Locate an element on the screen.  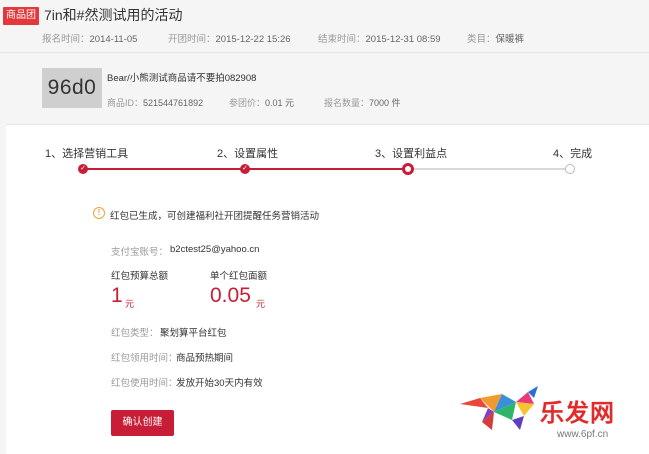
step-4-pending-node is located at coordinates (570, 169).